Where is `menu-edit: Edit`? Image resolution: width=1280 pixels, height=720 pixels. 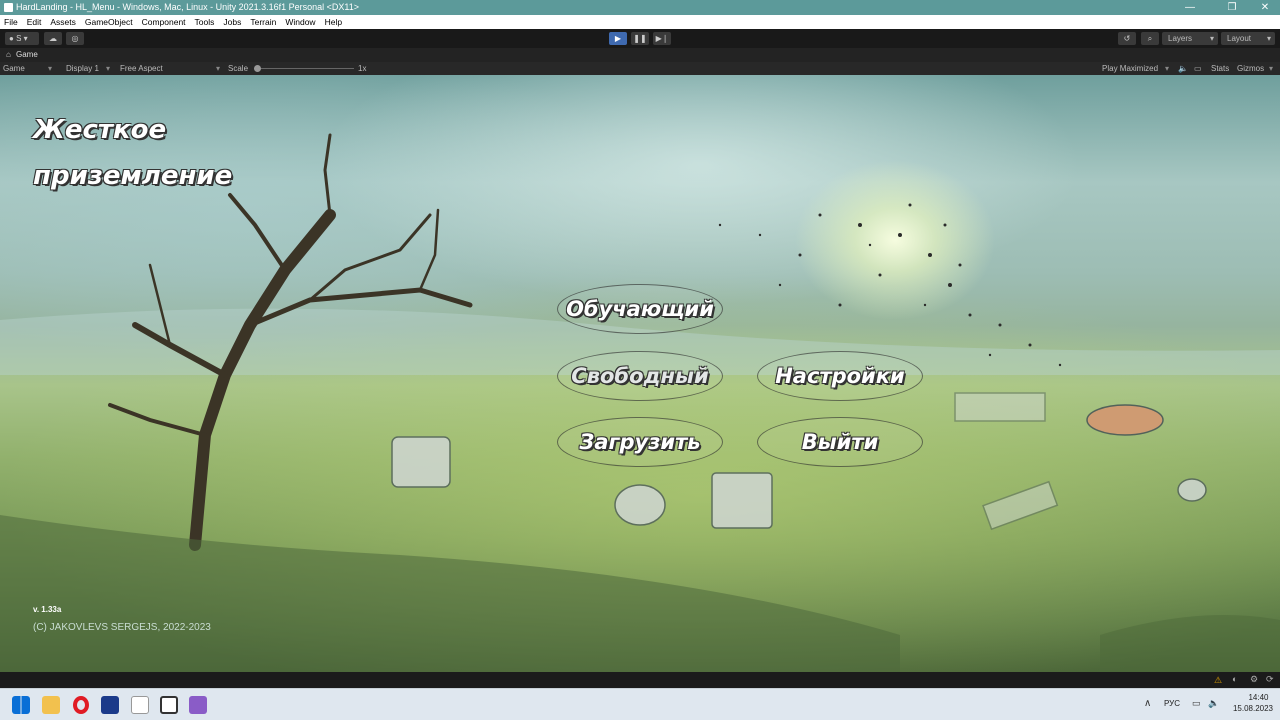
menu-edit: Edit is located at coordinates (34, 22).